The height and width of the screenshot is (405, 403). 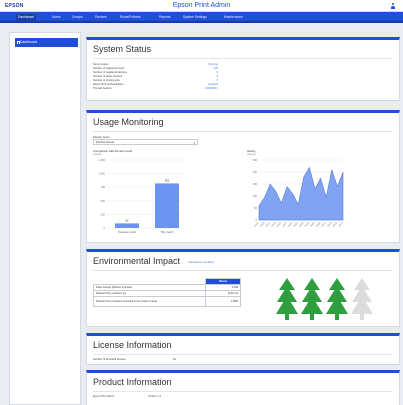 What do you see at coordinates (127, 232) in the screenshot?
I see `x-tick-label: Previous month` at bounding box center [127, 232].